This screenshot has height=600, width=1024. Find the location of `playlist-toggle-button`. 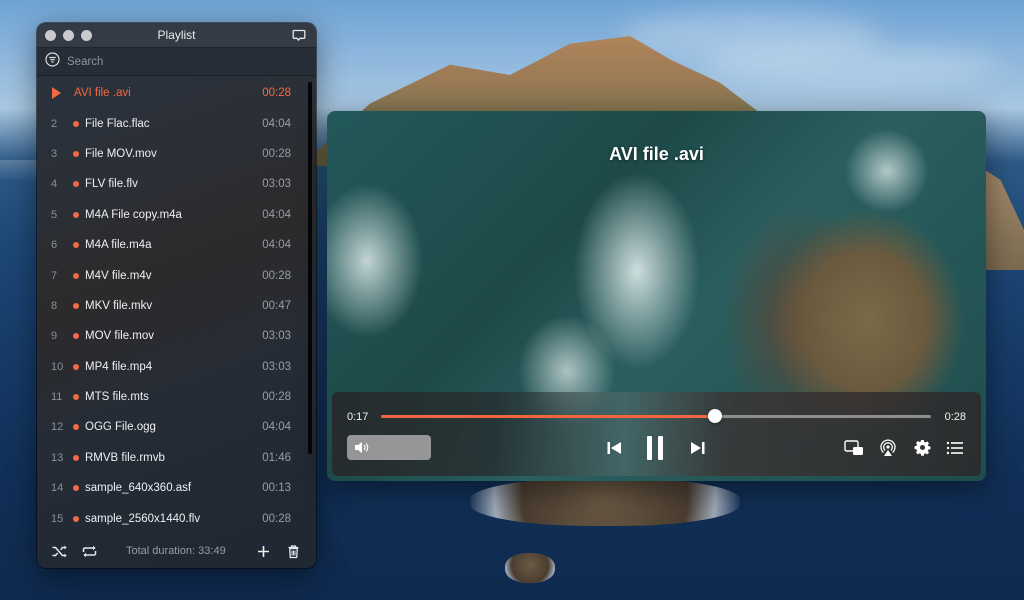

playlist-toggle-button is located at coordinates (955, 447).